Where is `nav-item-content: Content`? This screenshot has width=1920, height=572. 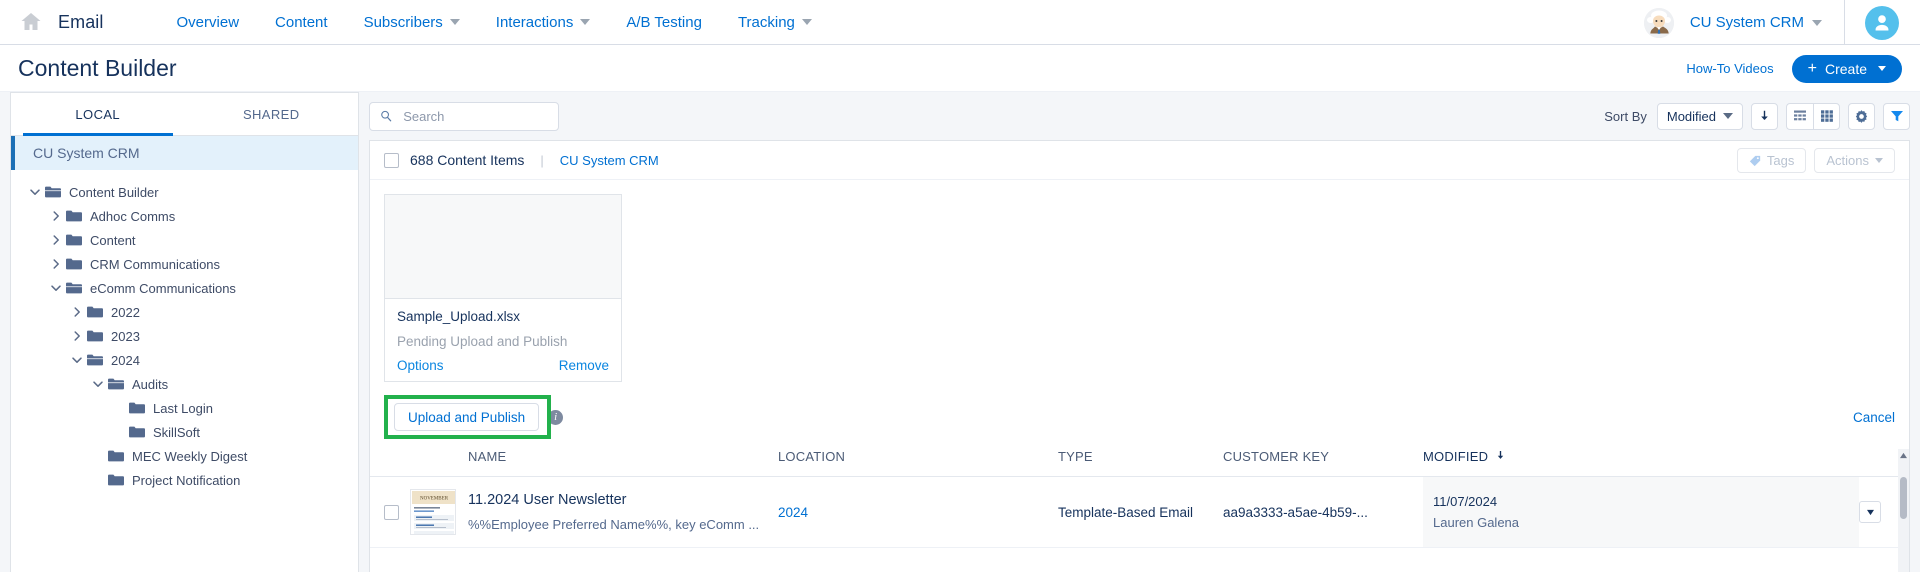 nav-item-content: Content is located at coordinates (301, 22).